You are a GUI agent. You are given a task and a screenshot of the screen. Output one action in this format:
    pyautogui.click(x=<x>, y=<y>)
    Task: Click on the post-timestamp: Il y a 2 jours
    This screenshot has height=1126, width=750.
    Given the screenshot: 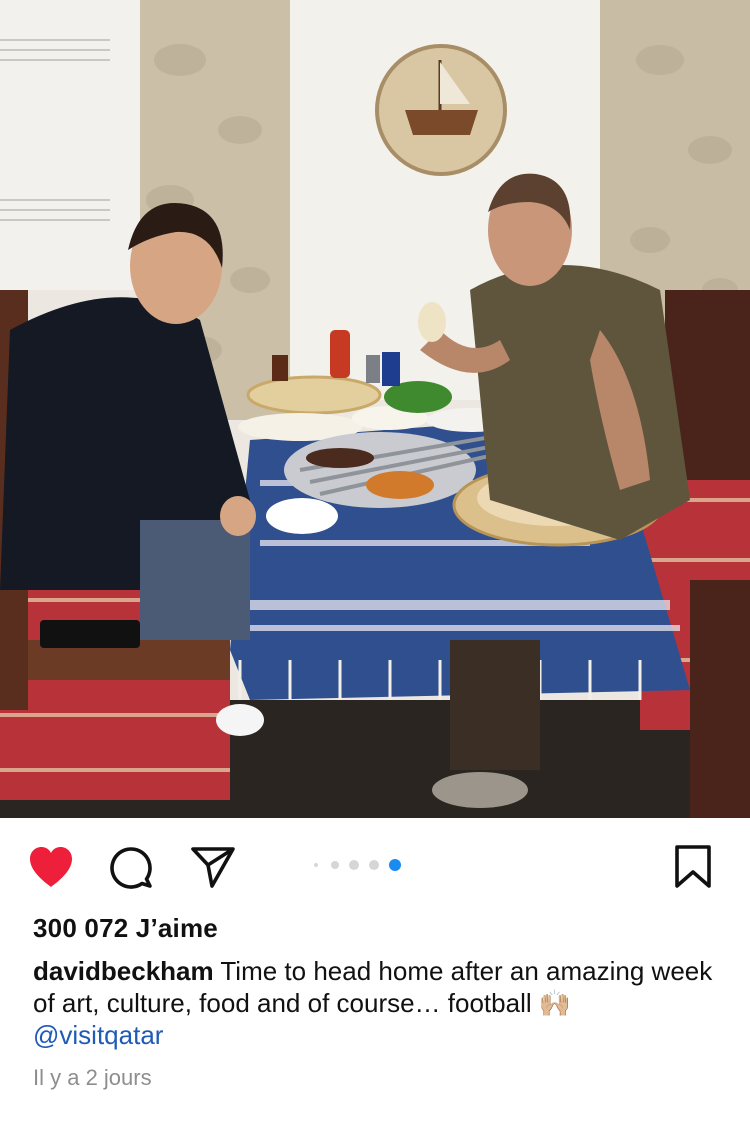 What is the action you would take?
    pyautogui.click(x=92, y=1077)
    